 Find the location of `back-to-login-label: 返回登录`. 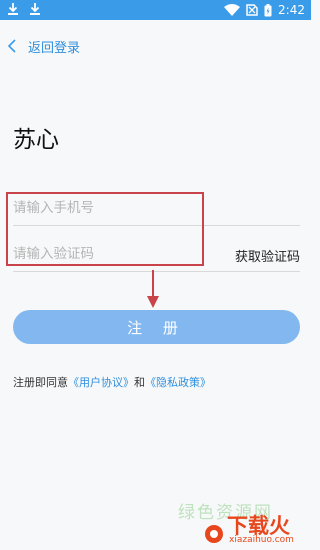

back-to-login-label: 返回登录 is located at coordinates (54, 48).